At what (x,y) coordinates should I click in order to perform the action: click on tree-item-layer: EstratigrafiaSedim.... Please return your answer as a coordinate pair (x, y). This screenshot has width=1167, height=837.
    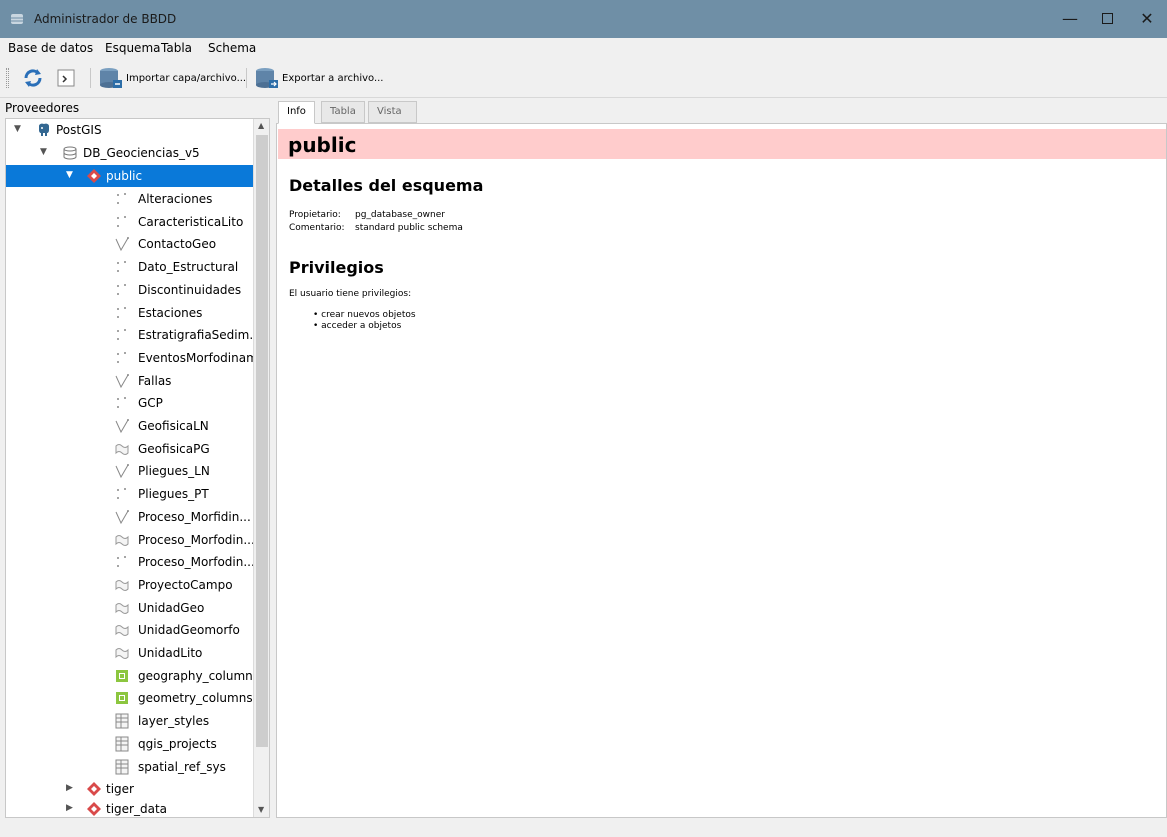
    Looking at the image, I should click on (133, 335).